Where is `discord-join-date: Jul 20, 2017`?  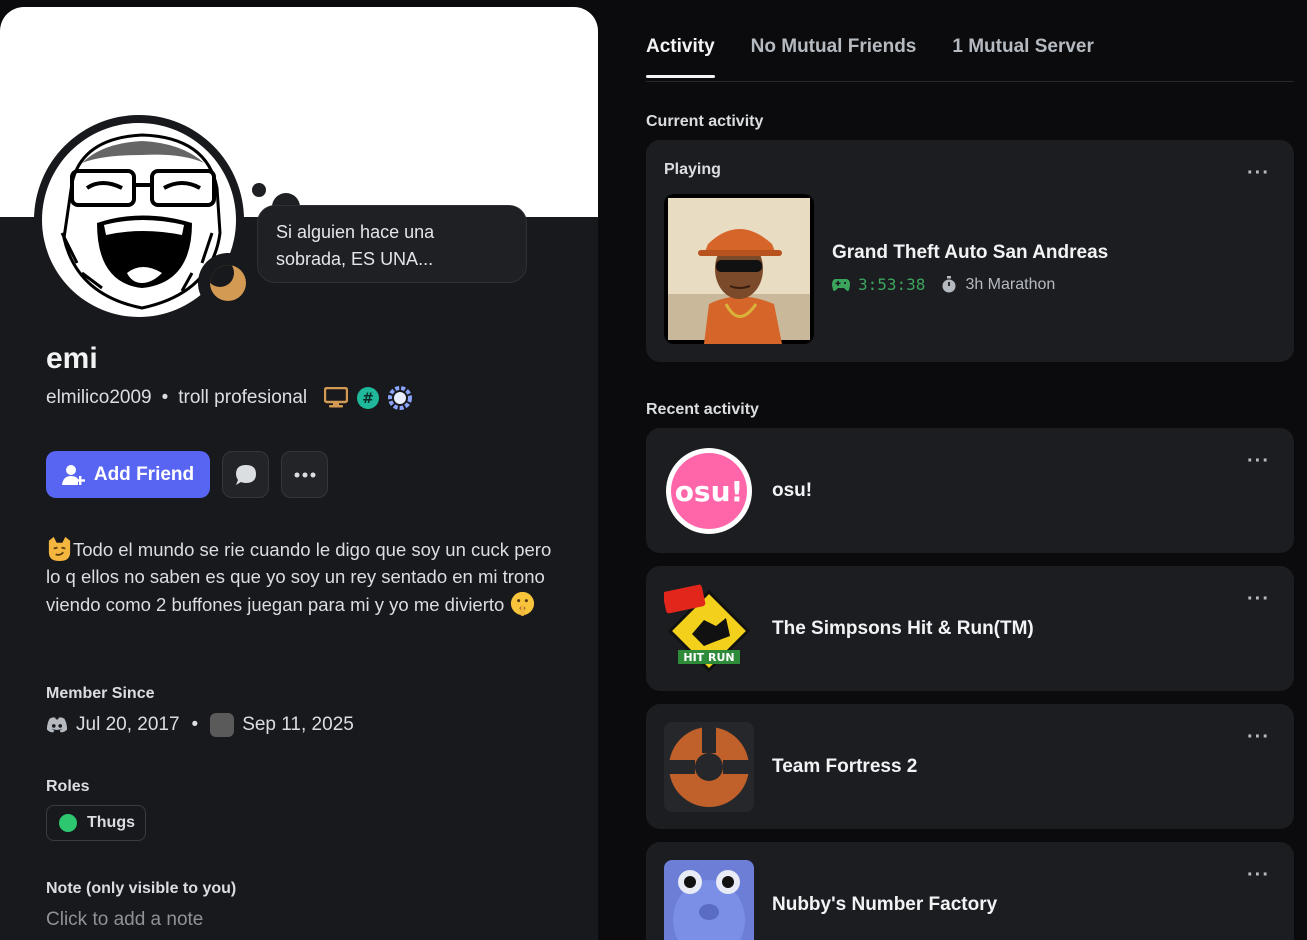
discord-join-date: Jul 20, 2017 is located at coordinates (128, 724).